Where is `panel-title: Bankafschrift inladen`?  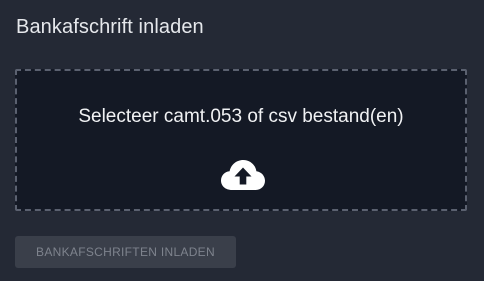
panel-title: Bankafschrift inladen is located at coordinates (110, 27).